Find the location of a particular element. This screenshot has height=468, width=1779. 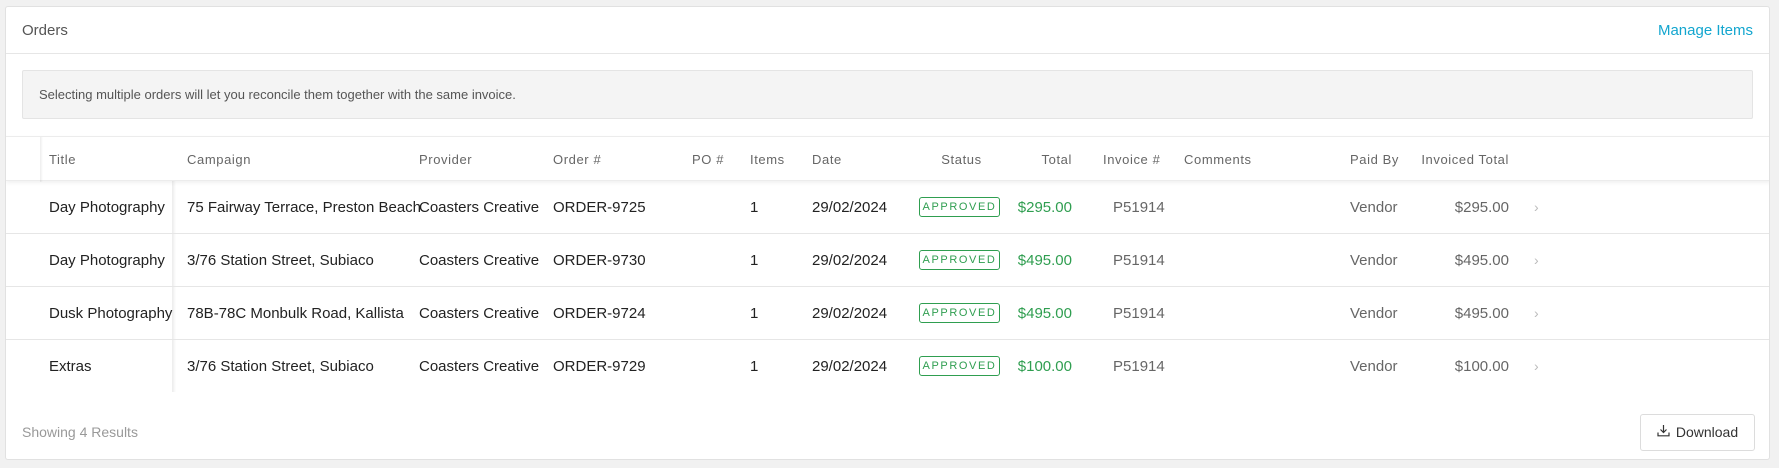

card-header: Orders Manage Items is located at coordinates (887, 30).